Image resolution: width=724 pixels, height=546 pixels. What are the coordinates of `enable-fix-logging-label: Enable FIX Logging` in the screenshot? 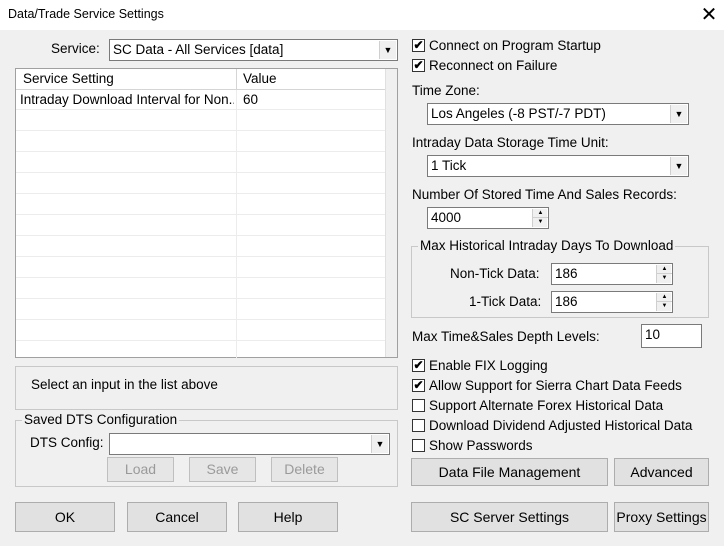 It's located at (488, 365).